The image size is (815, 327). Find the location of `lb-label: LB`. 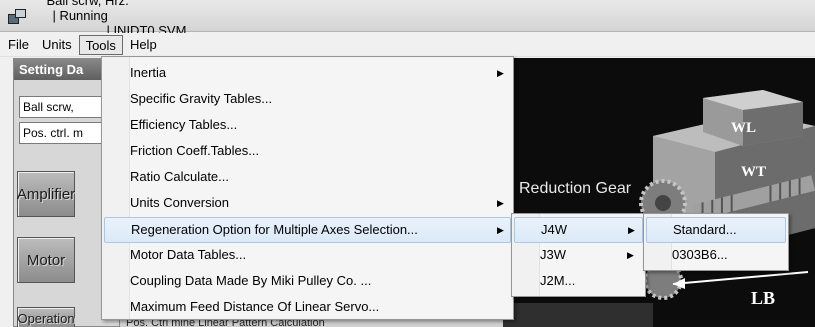

lb-label: LB is located at coordinates (763, 298).